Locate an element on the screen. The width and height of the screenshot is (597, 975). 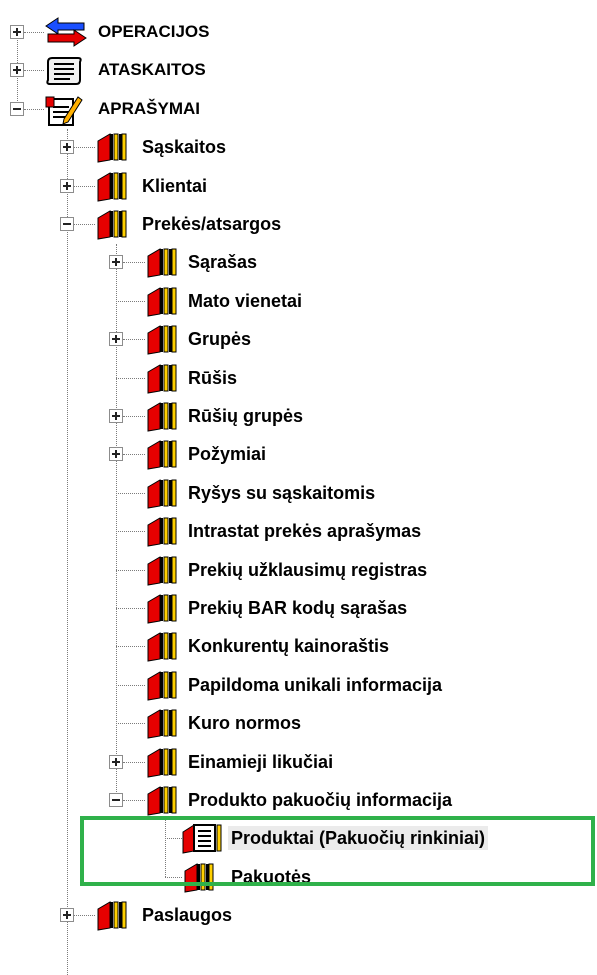
tree-item-klientai: Klientai is located at coordinates (174, 186).